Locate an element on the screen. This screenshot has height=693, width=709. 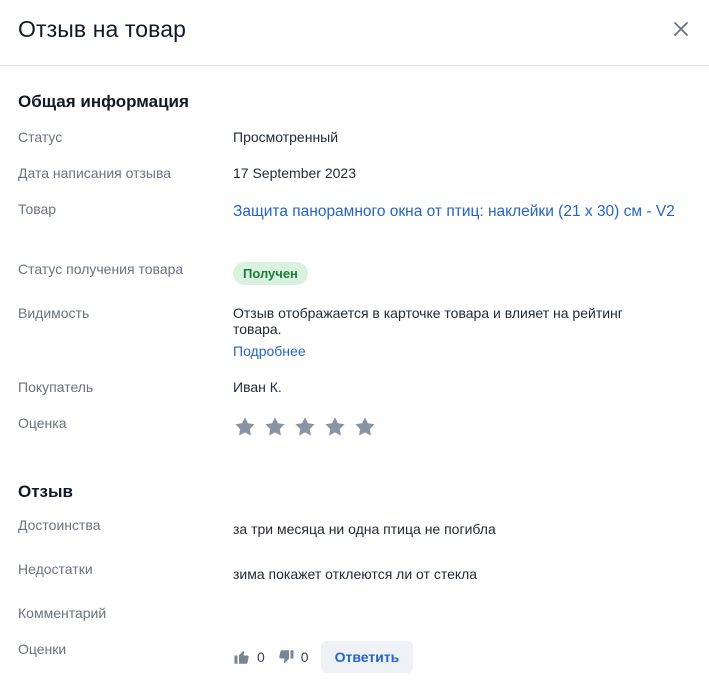
receipt-status-label: Статус получения товара is located at coordinates (101, 269).